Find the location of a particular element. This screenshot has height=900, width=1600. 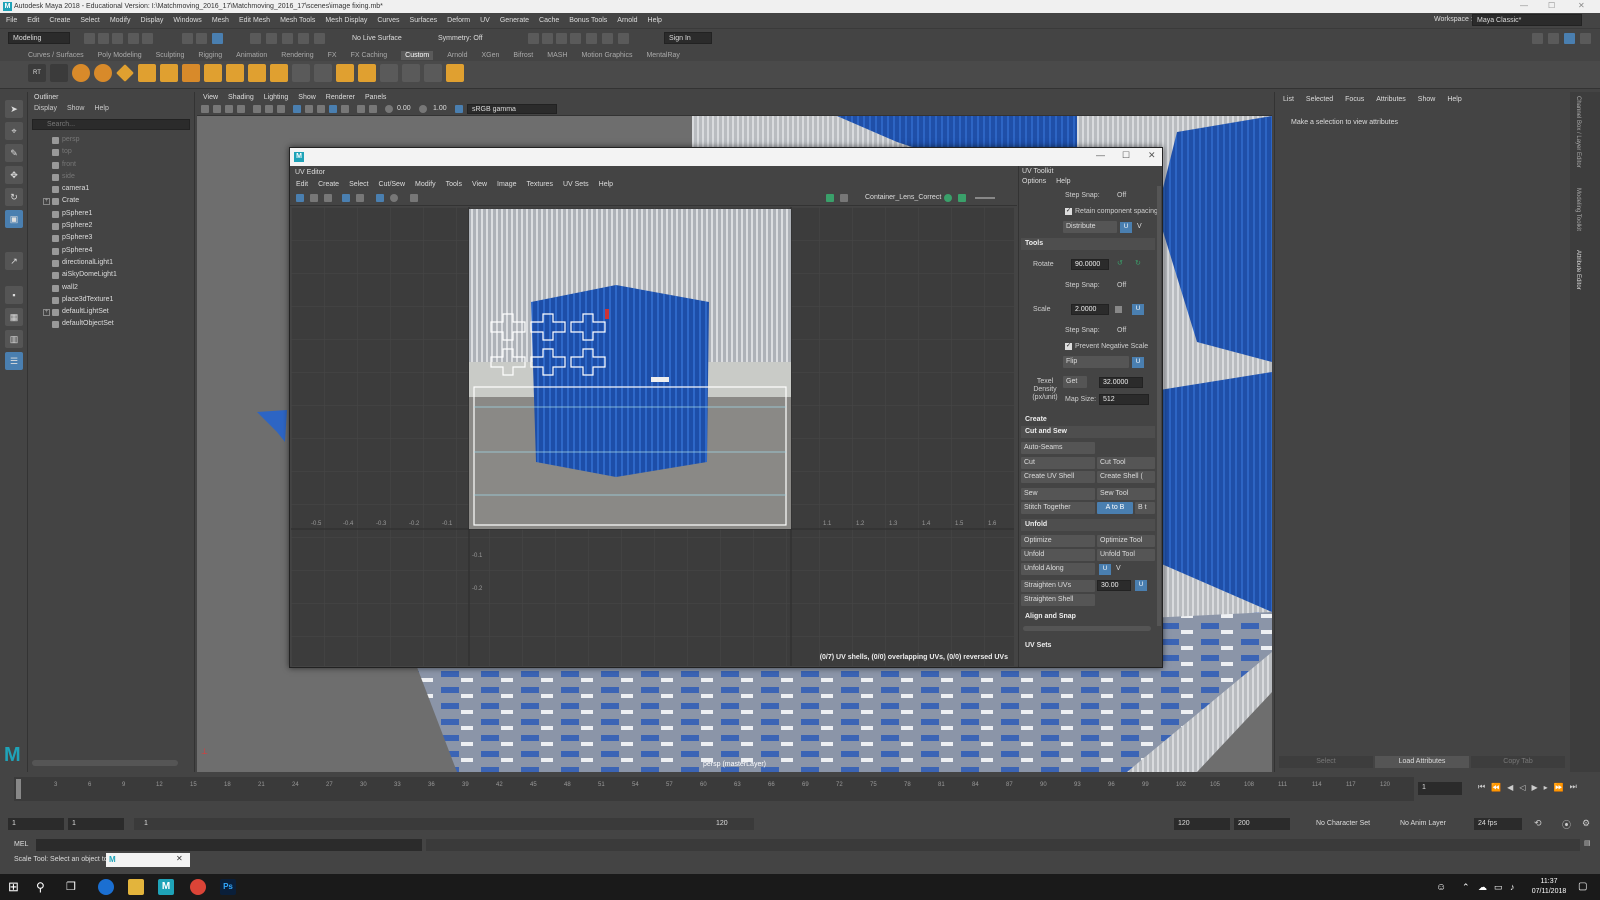

shadows-icon is located at coordinates (345, 109).